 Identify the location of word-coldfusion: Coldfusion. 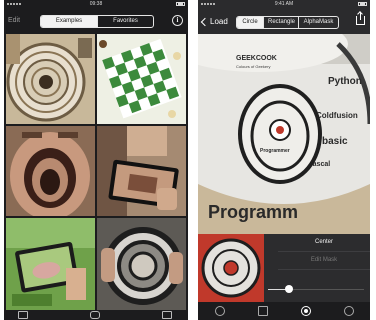
(337, 115).